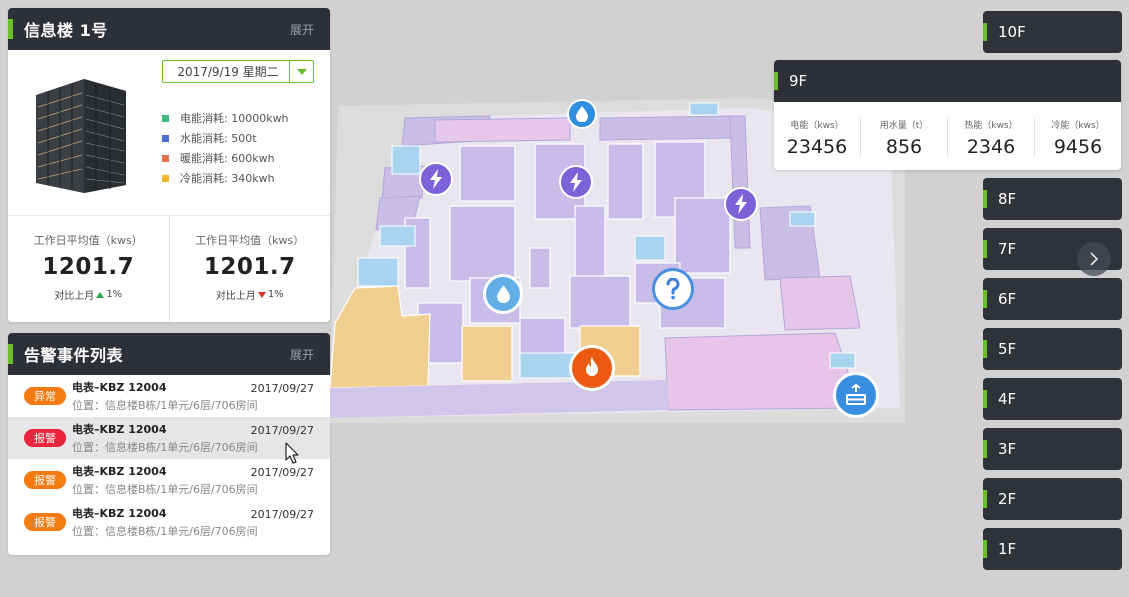 This screenshot has height=597, width=1129. What do you see at coordinates (1007, 449) in the screenshot?
I see `floor-label: 3F` at bounding box center [1007, 449].